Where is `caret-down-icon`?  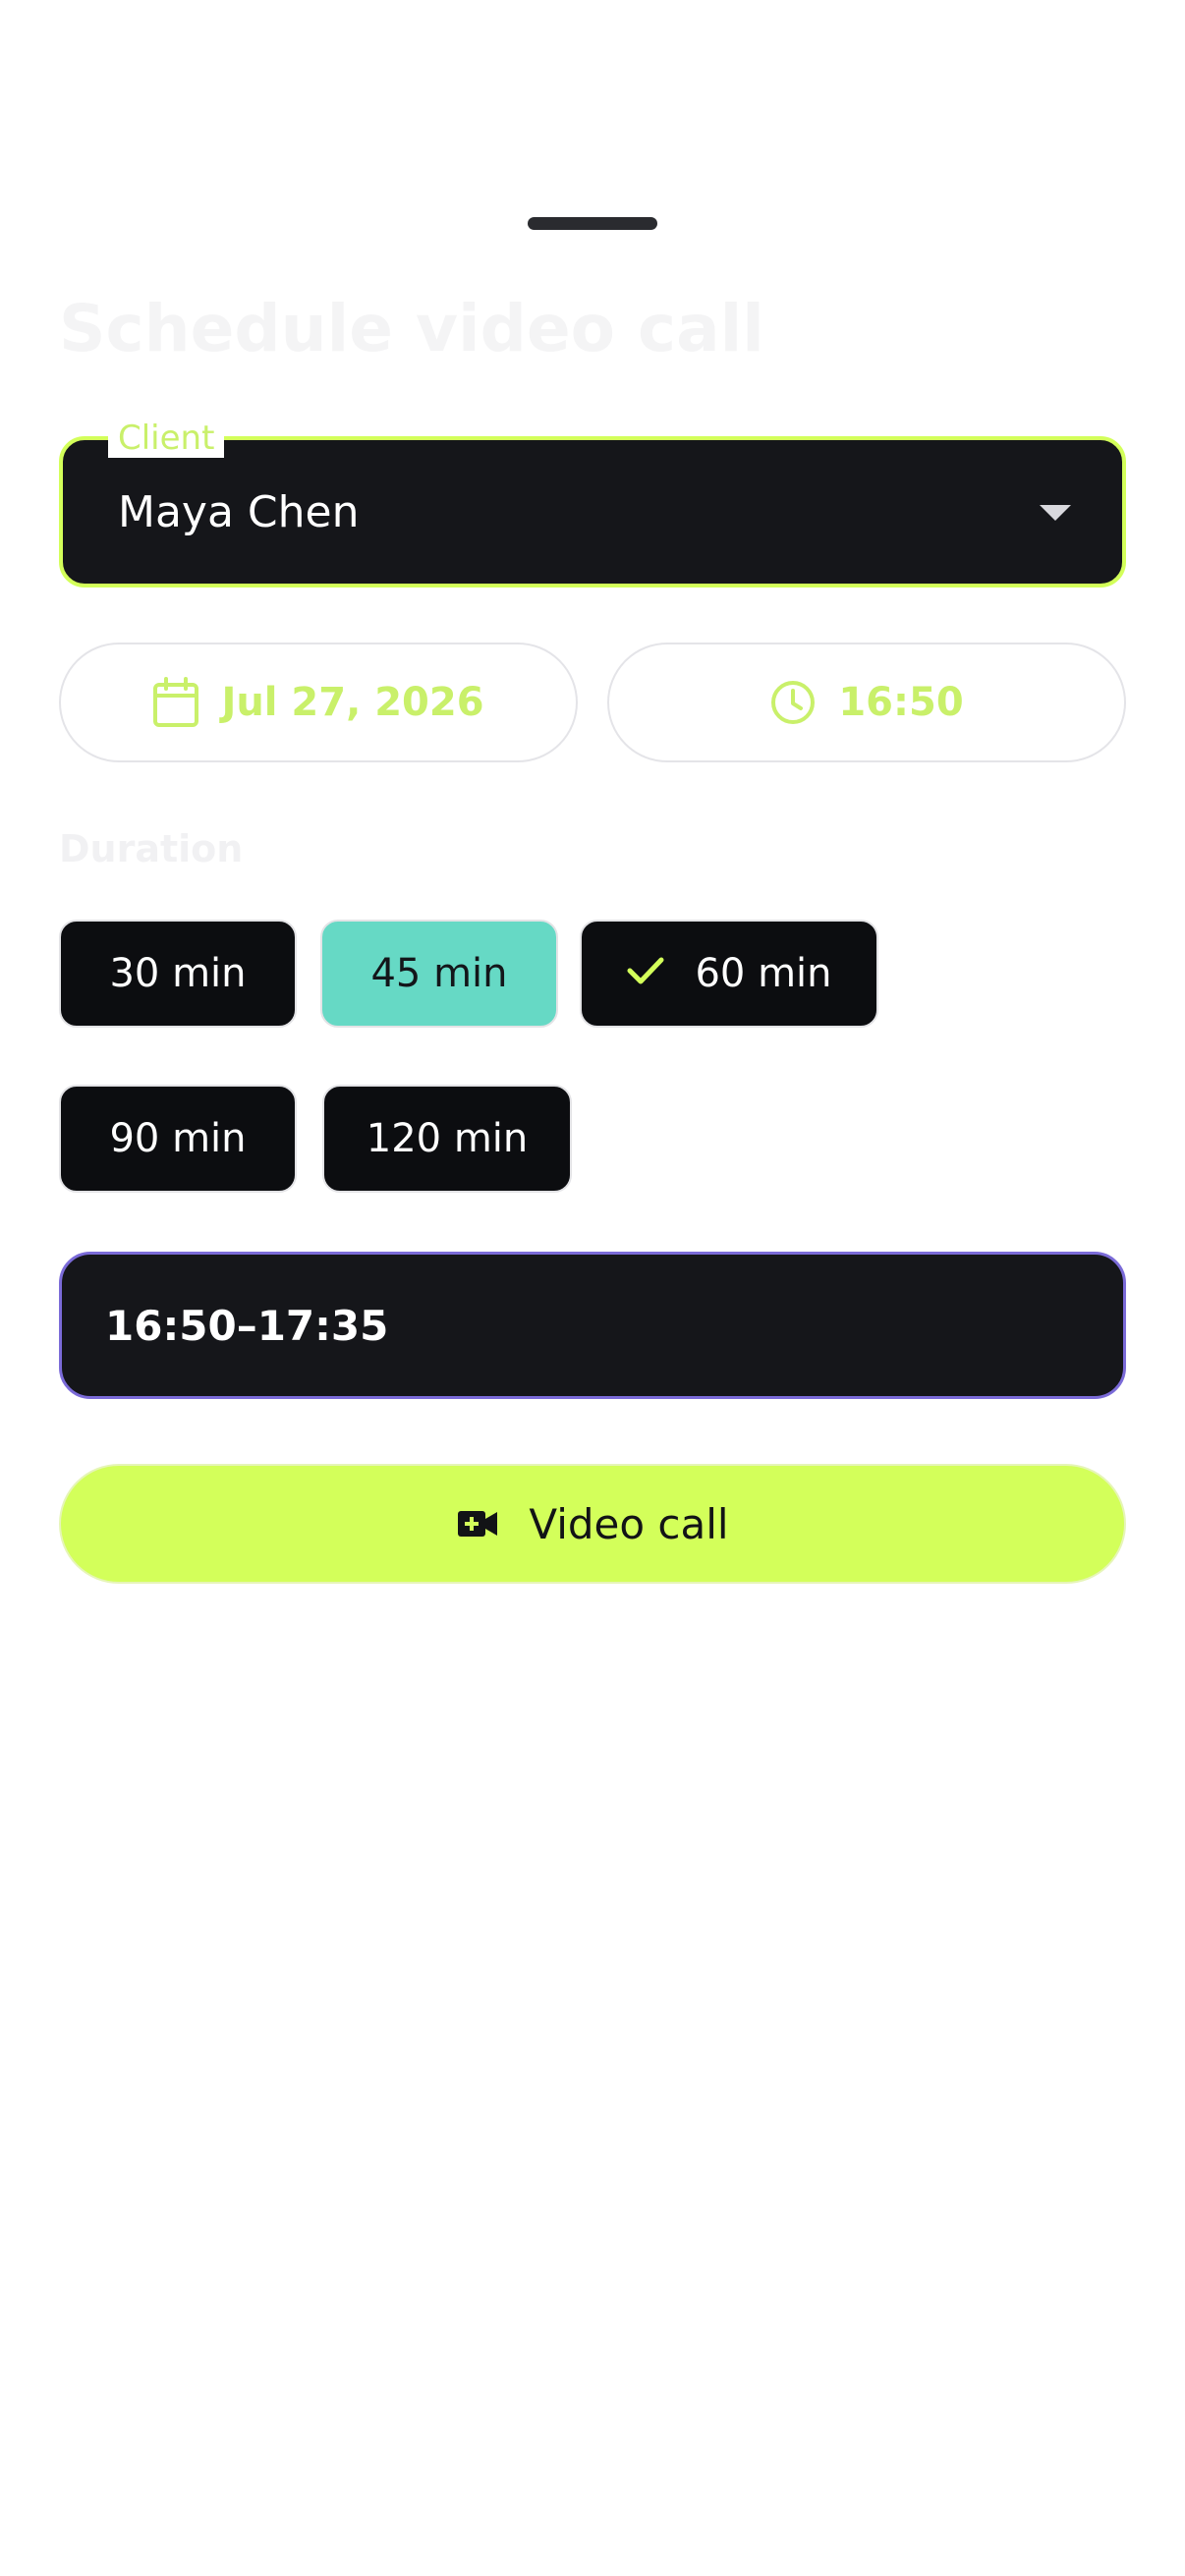 caret-down-icon is located at coordinates (1056, 513).